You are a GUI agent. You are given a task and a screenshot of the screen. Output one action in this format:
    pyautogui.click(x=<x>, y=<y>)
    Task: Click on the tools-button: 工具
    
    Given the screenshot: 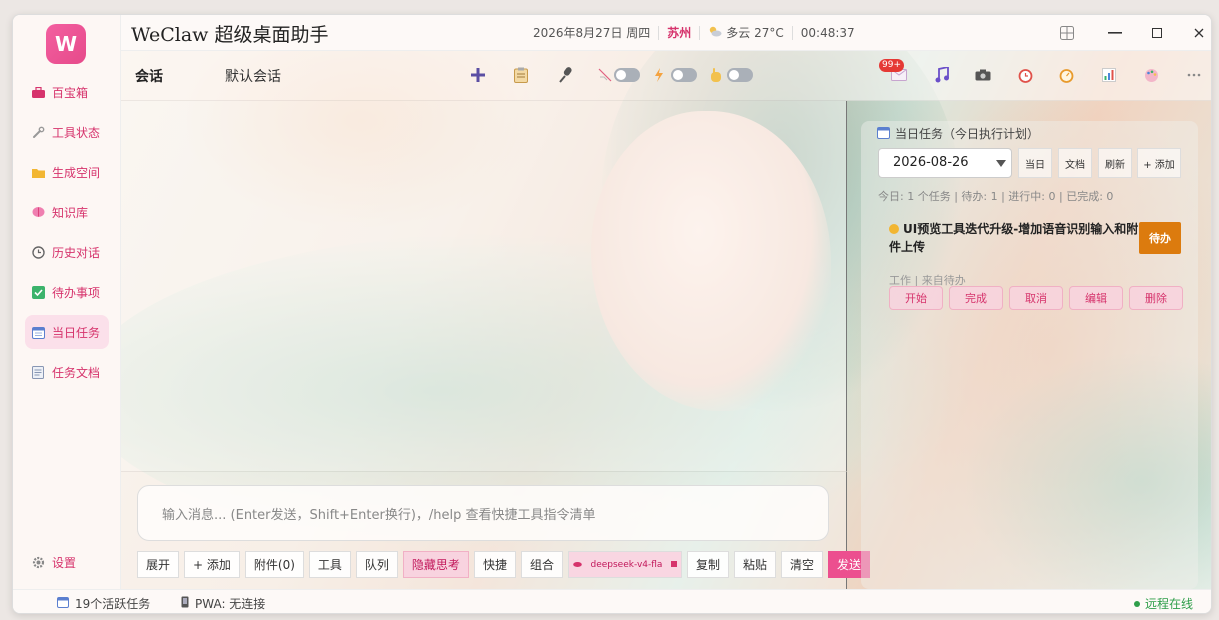 What is the action you would take?
    pyautogui.click(x=329, y=564)
    